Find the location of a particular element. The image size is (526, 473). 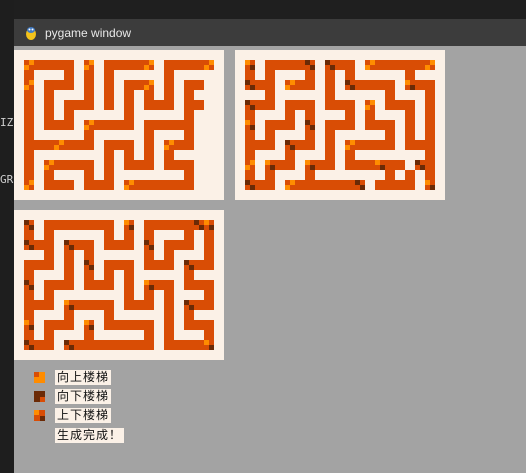

pygame-logo-icon is located at coordinates (31, 33).